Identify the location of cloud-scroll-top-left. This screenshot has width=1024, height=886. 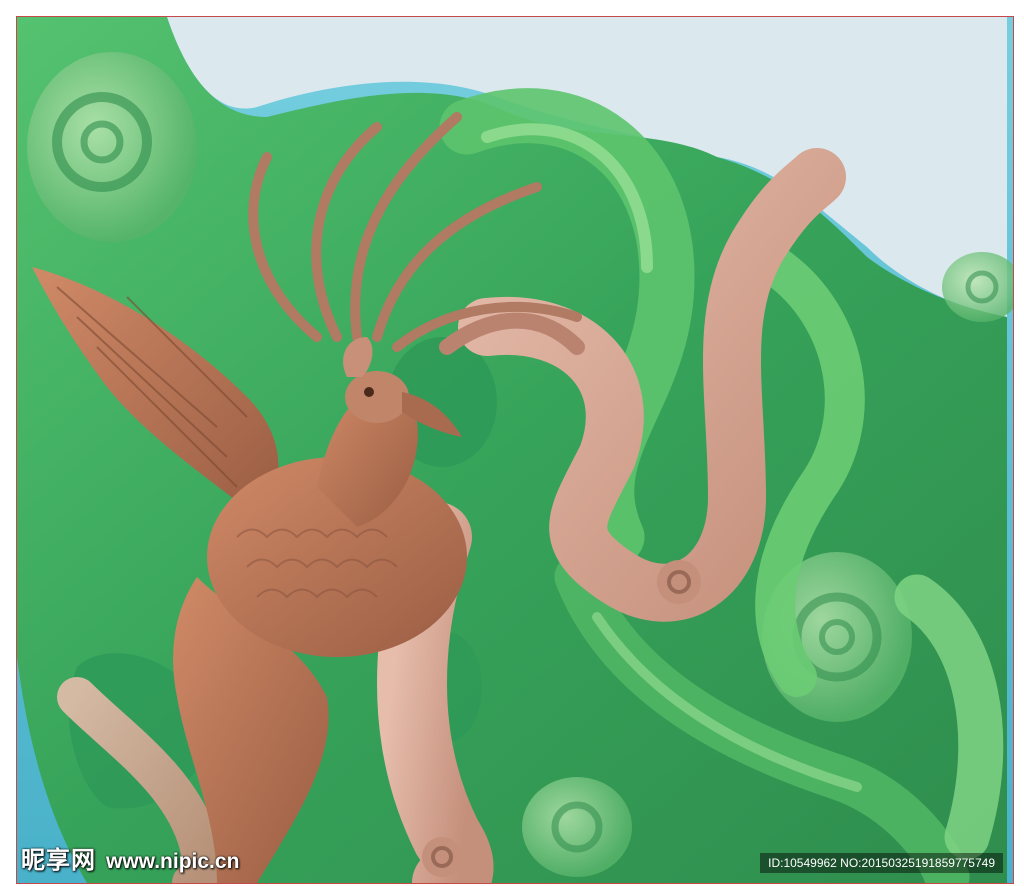
(112, 147).